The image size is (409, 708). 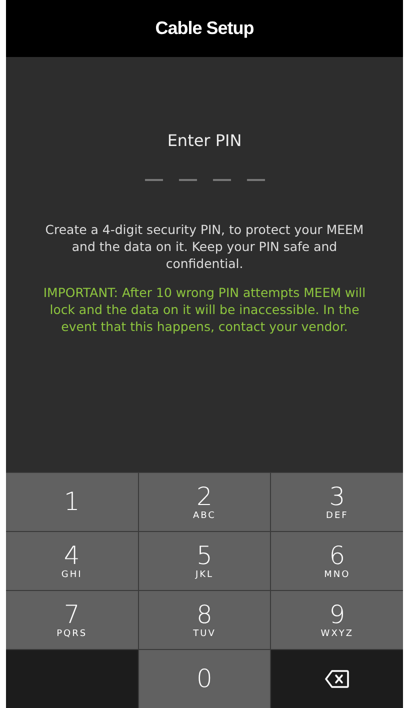 I want to click on keypad-key: 1, so click(x=72, y=502).